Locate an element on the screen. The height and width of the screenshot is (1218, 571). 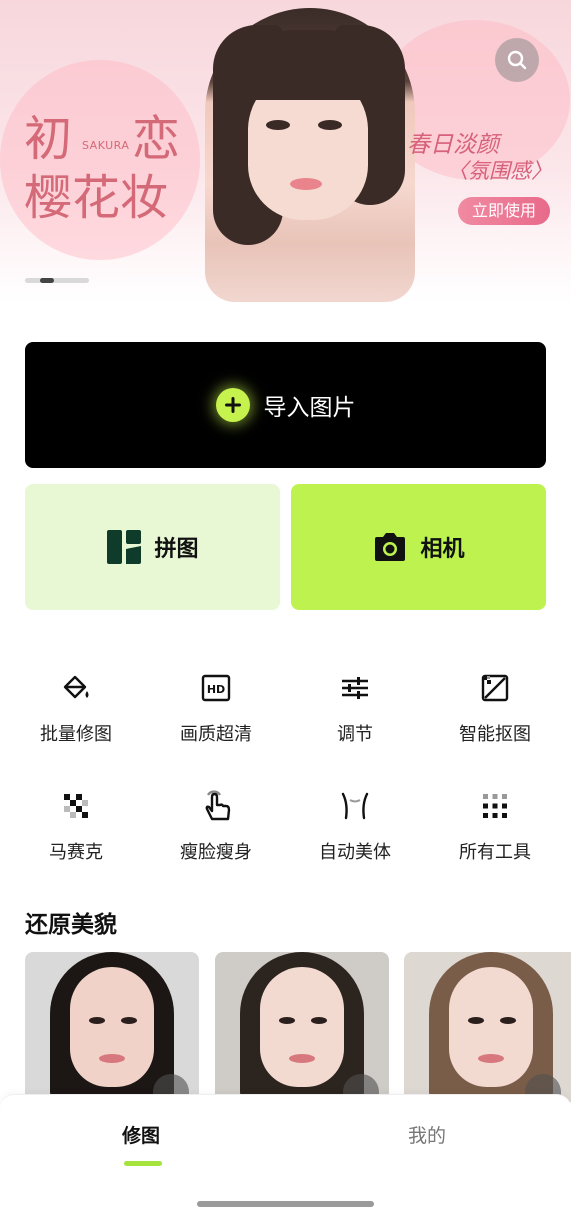
home-indicator is located at coordinates (285, 1204).